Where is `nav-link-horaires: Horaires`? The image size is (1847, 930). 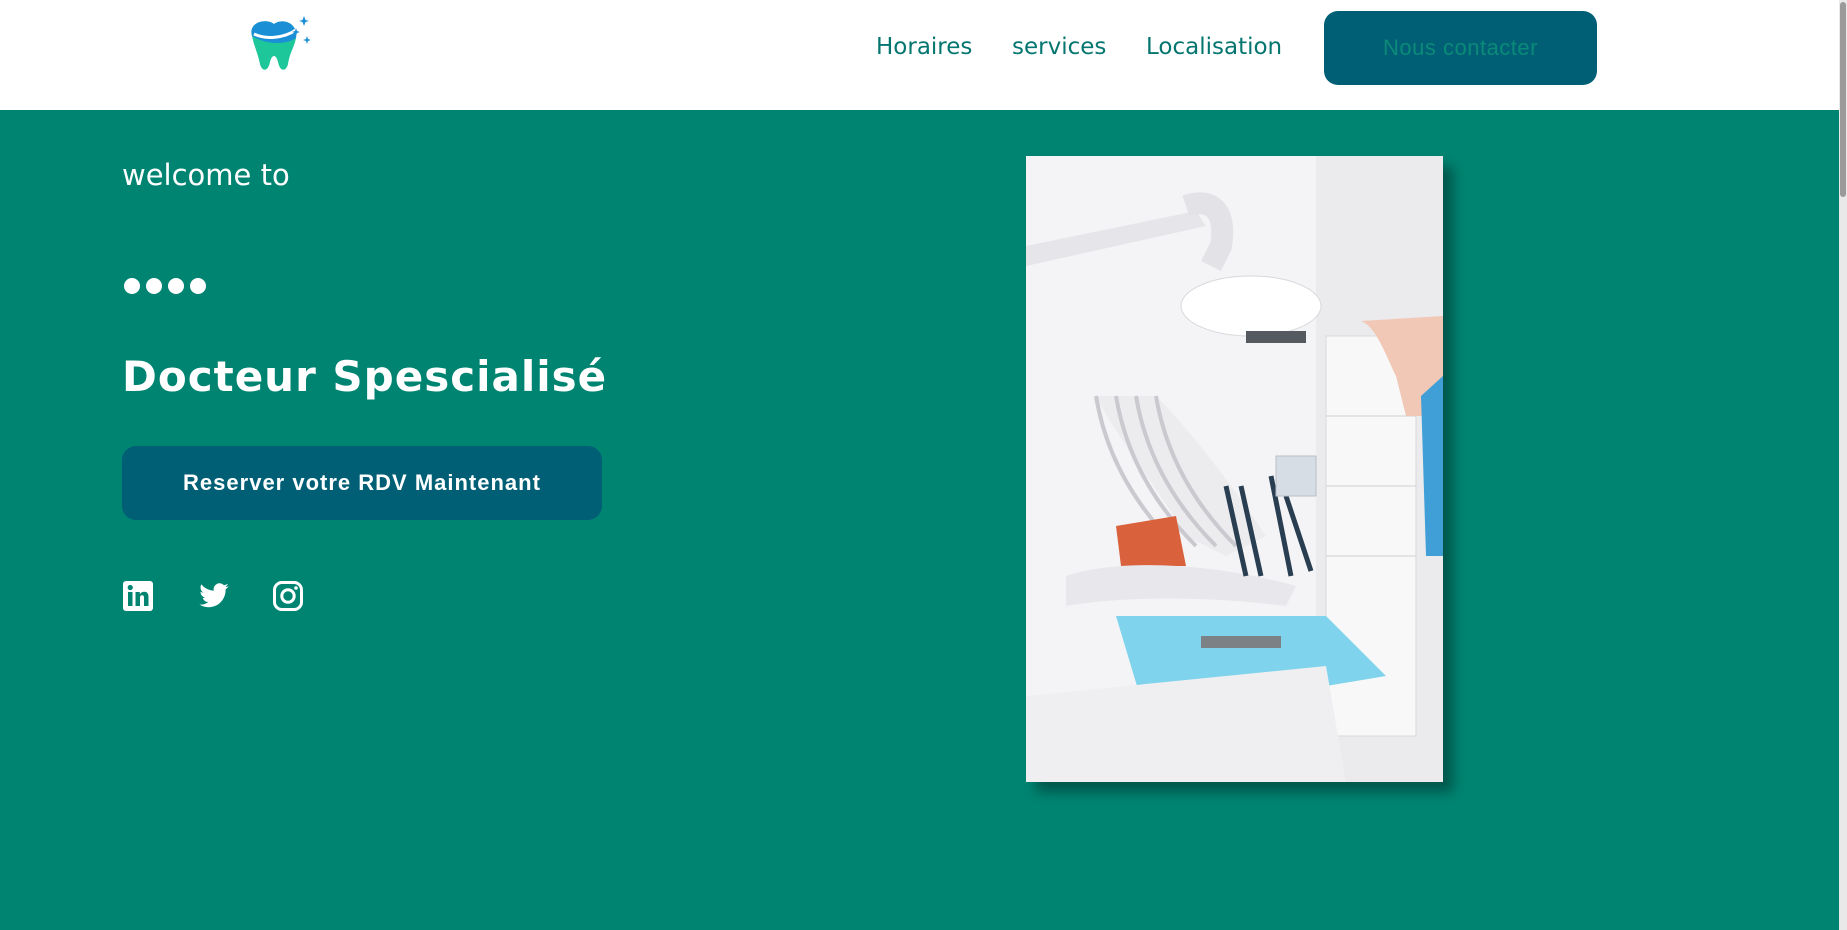
nav-link-horaires: Horaires is located at coordinates (924, 47).